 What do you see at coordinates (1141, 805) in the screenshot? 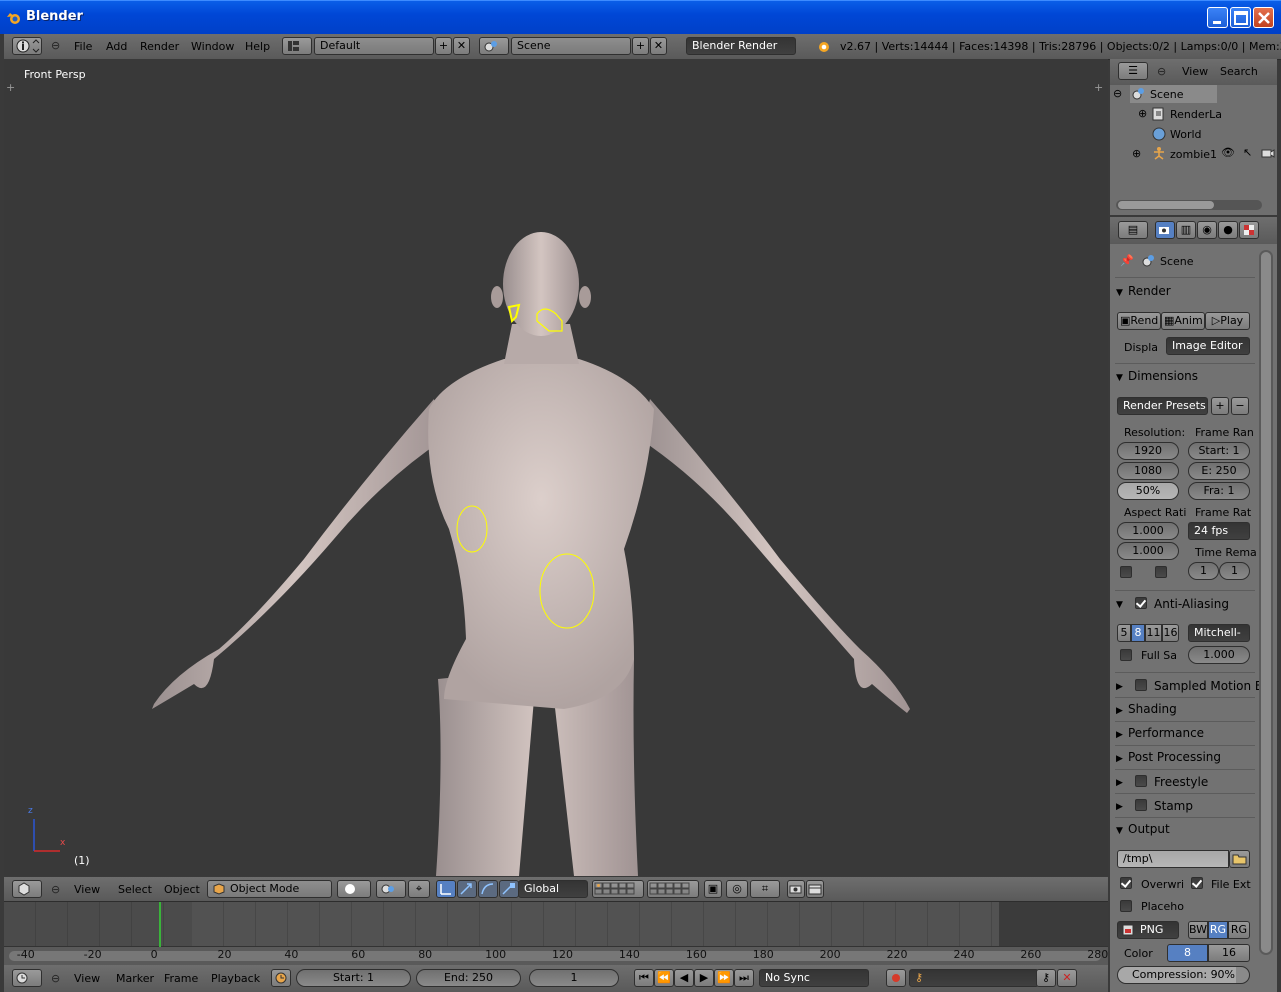
I see `stamp-checkbox` at bounding box center [1141, 805].